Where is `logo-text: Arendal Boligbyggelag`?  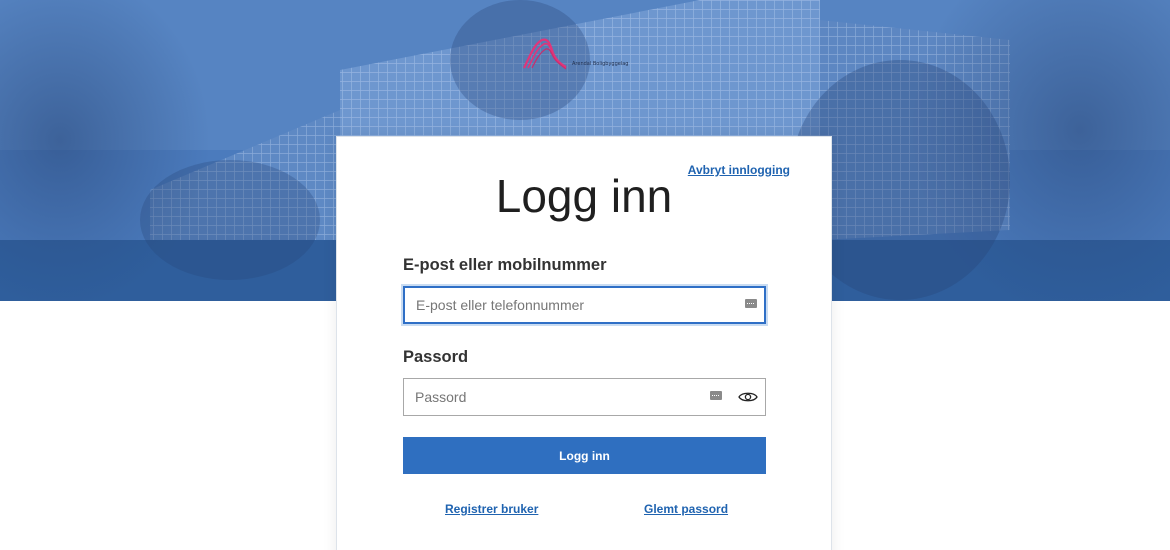
logo-text: Arendal Boligbyggelag is located at coordinates (600, 64).